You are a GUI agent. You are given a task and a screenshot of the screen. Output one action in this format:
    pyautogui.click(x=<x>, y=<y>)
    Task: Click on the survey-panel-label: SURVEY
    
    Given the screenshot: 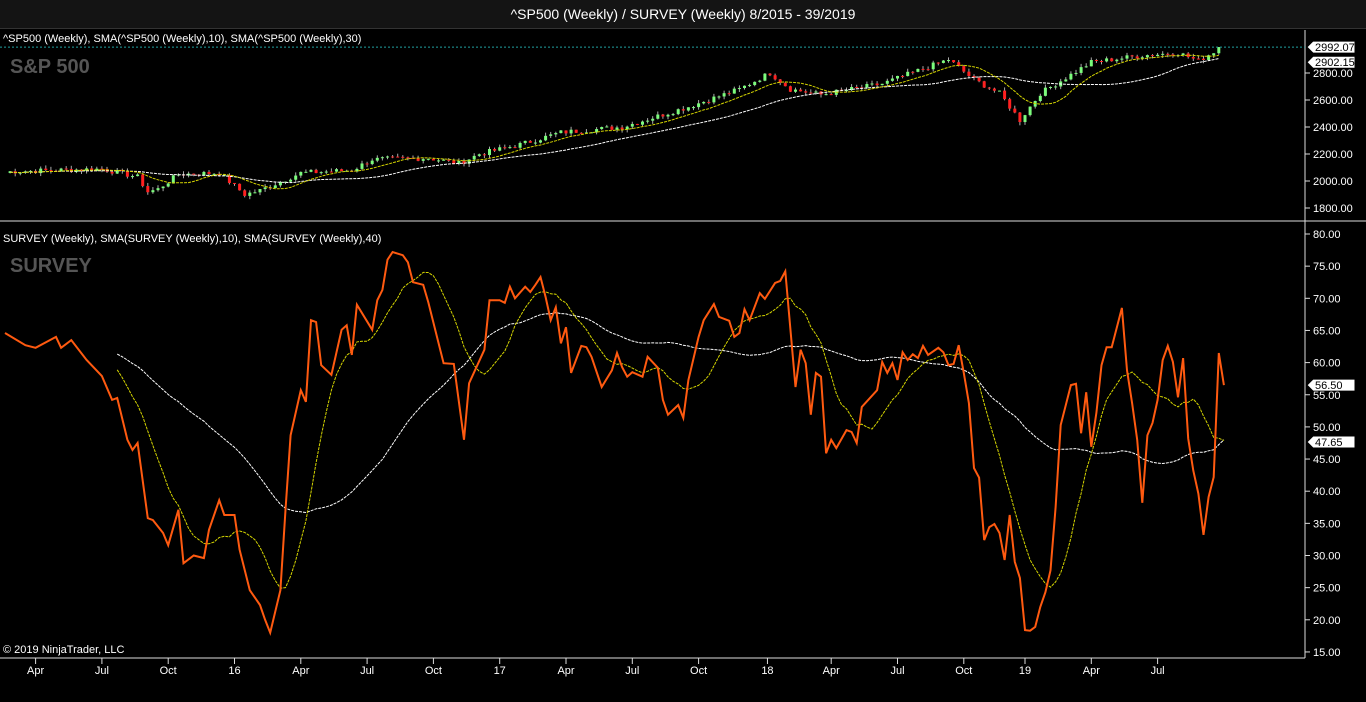 What is the action you would take?
    pyautogui.click(x=51, y=266)
    